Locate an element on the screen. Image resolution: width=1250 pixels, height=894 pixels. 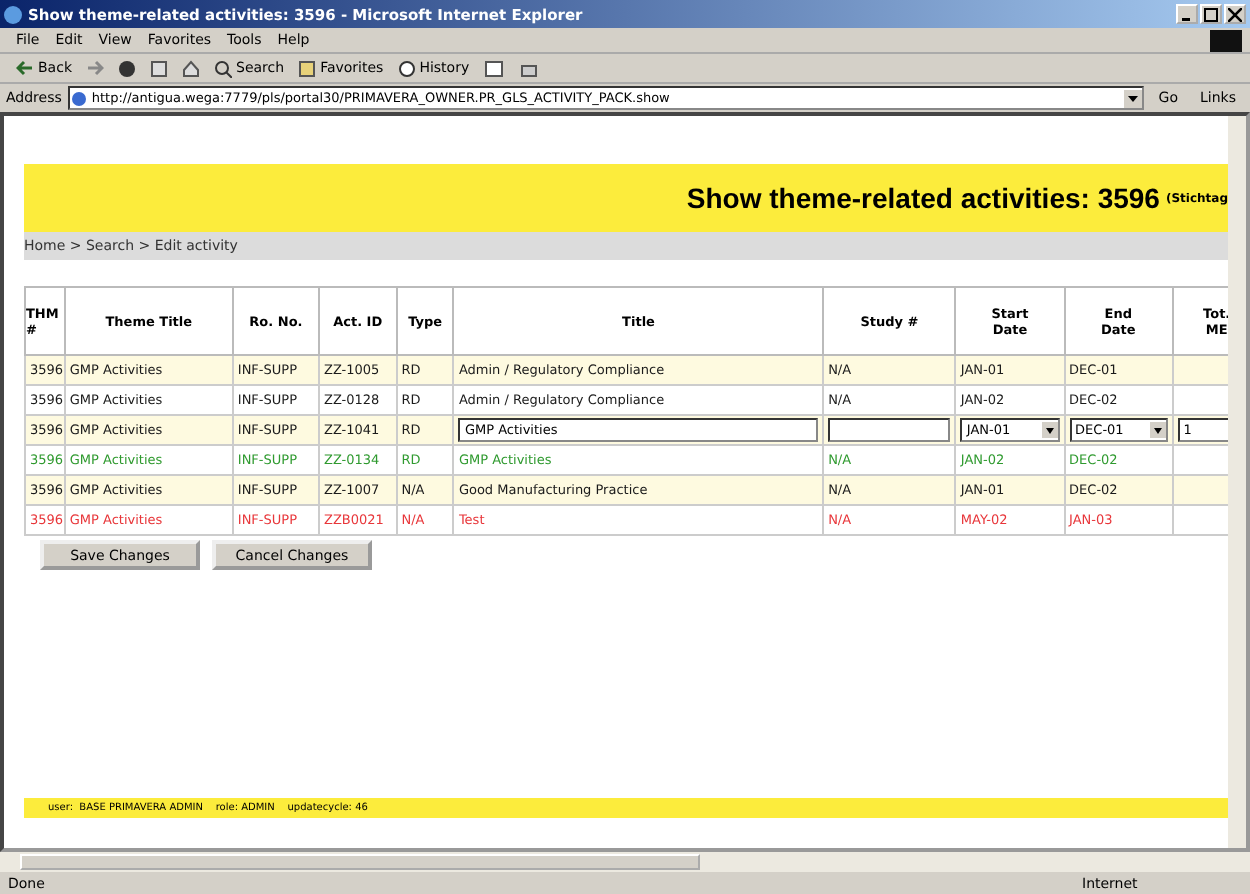
minimize-button is located at coordinates (1187, 14).